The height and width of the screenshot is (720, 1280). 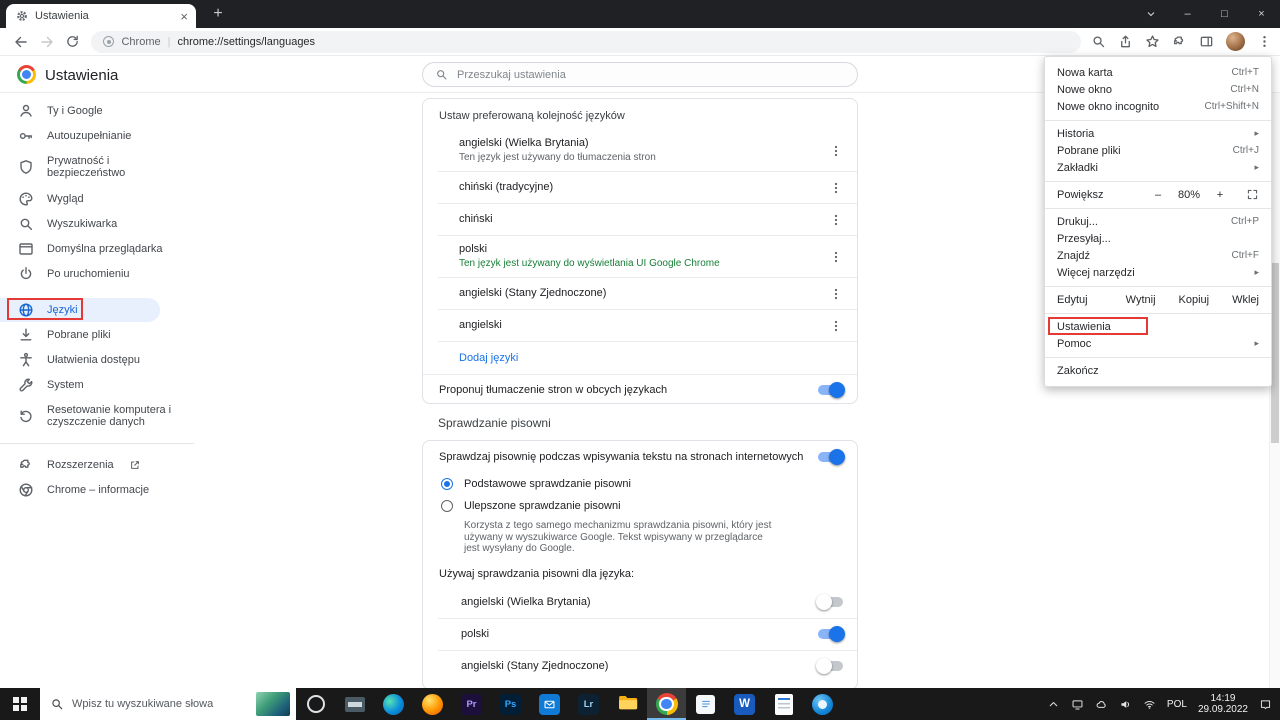 I want to click on address-bar: Chrome | chrome://settings/languages, so click(x=586, y=41).